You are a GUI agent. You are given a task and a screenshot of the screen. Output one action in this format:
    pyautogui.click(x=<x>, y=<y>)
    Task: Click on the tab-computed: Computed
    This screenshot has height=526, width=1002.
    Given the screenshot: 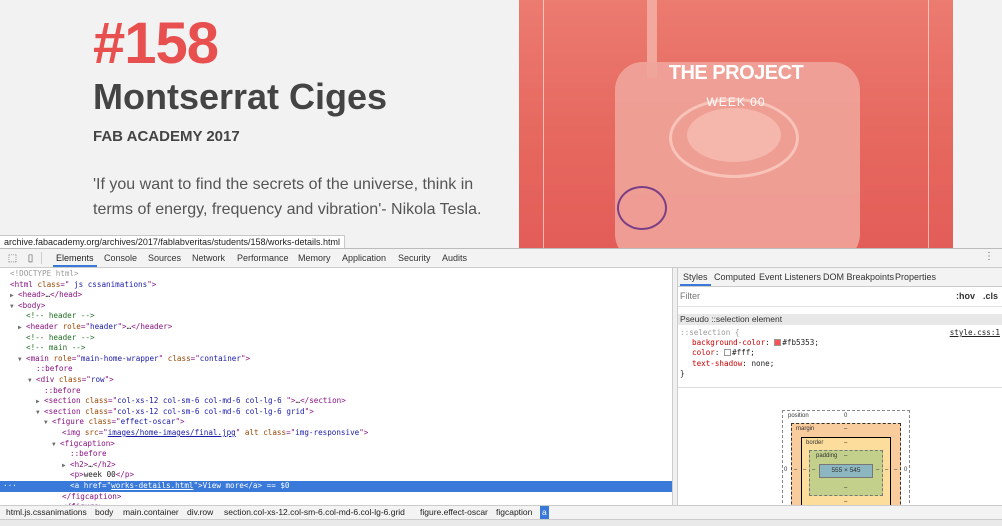 What is the action you would take?
    pyautogui.click(x=735, y=277)
    